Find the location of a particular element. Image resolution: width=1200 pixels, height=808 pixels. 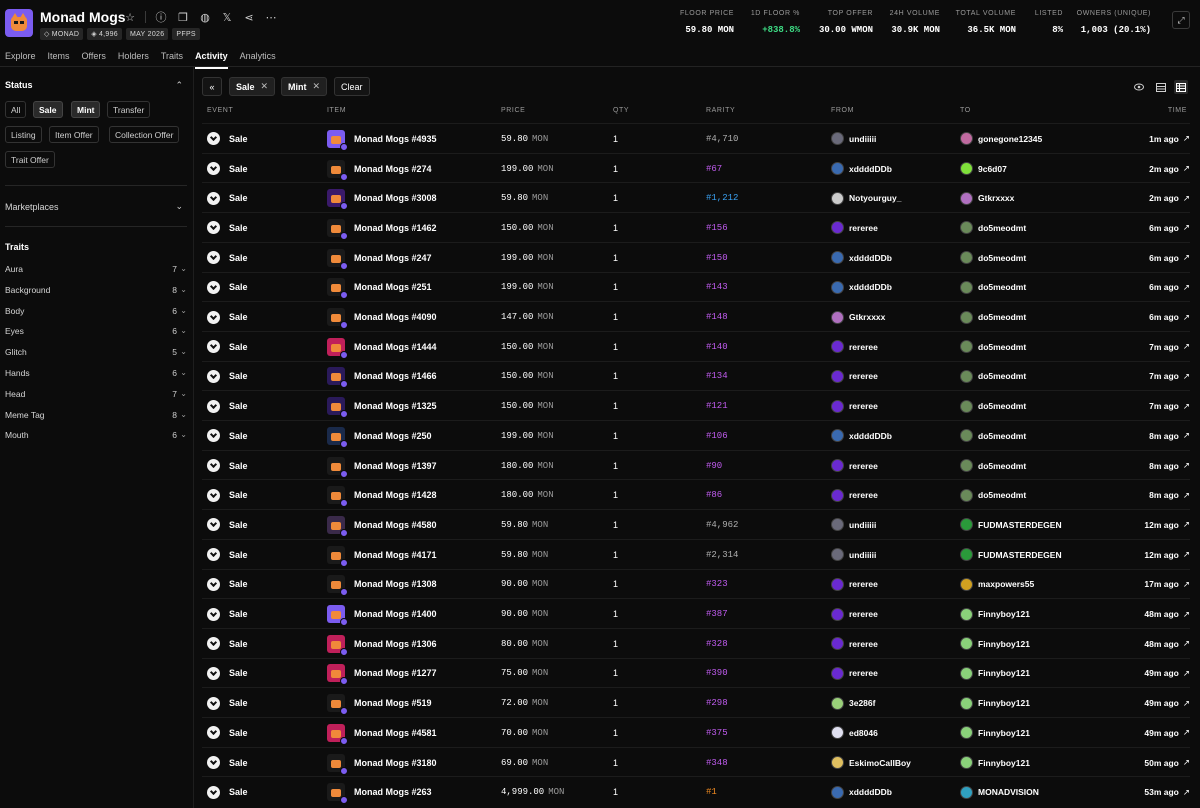

item-name: Monad Mogs #247 is located at coordinates (393, 258).